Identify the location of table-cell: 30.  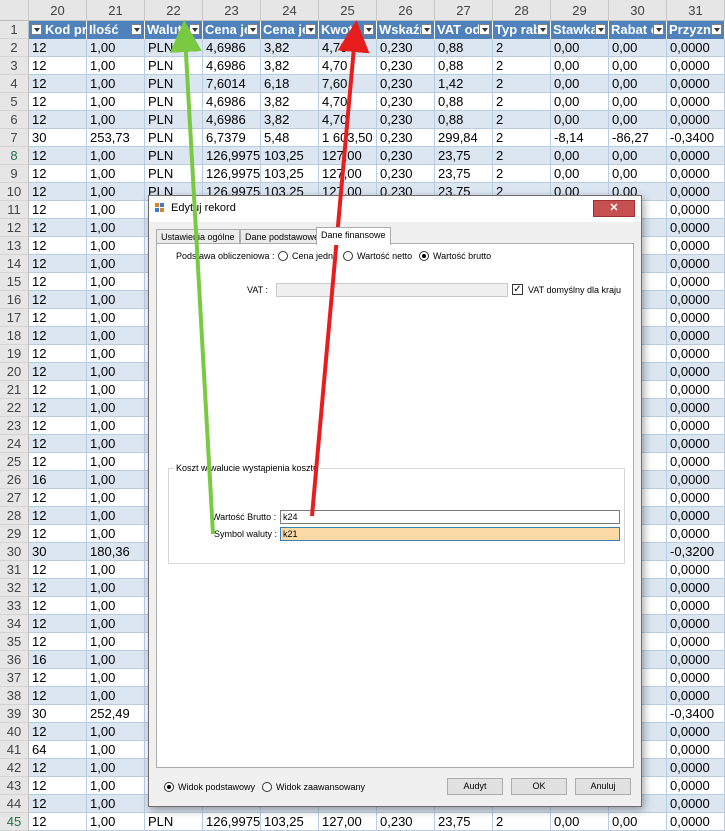
(58, 138).